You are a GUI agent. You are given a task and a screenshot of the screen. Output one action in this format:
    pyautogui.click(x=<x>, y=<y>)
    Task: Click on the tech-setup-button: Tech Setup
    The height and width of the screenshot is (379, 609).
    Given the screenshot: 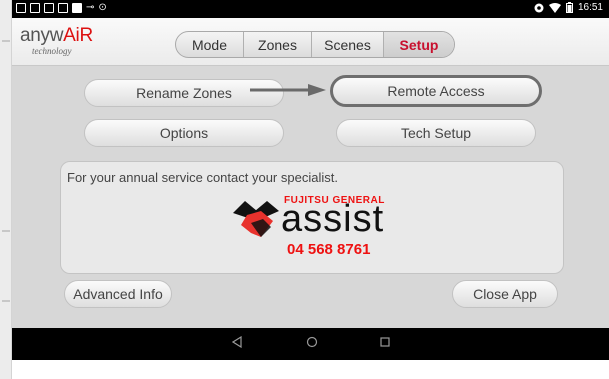 What is the action you would take?
    pyautogui.click(x=436, y=133)
    